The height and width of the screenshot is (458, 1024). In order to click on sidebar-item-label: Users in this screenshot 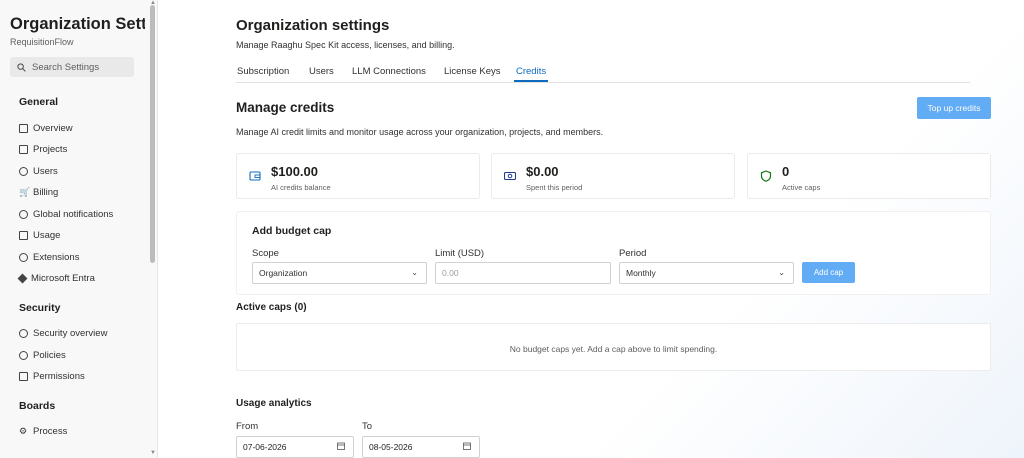, I will do `click(45, 171)`.